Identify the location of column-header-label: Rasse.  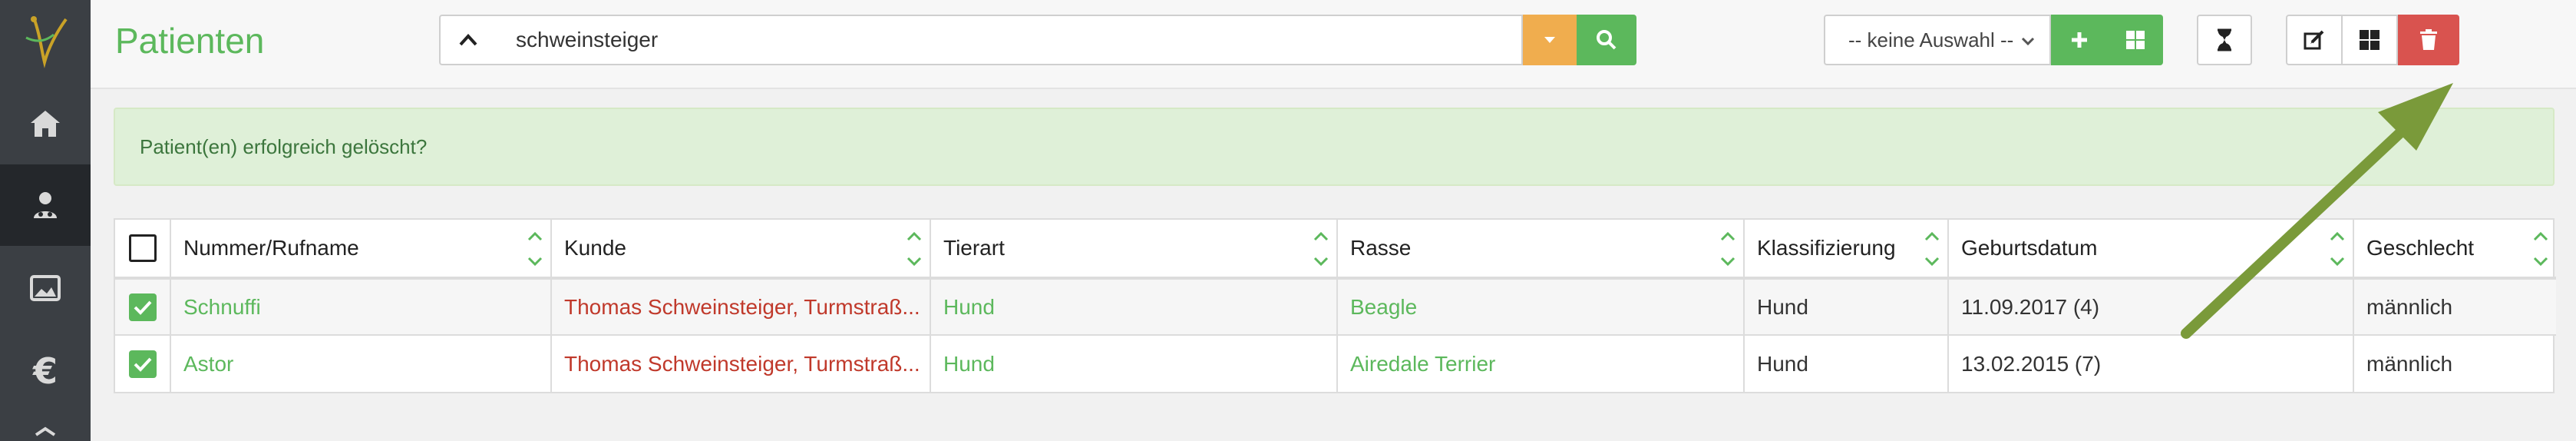
(1381, 248).